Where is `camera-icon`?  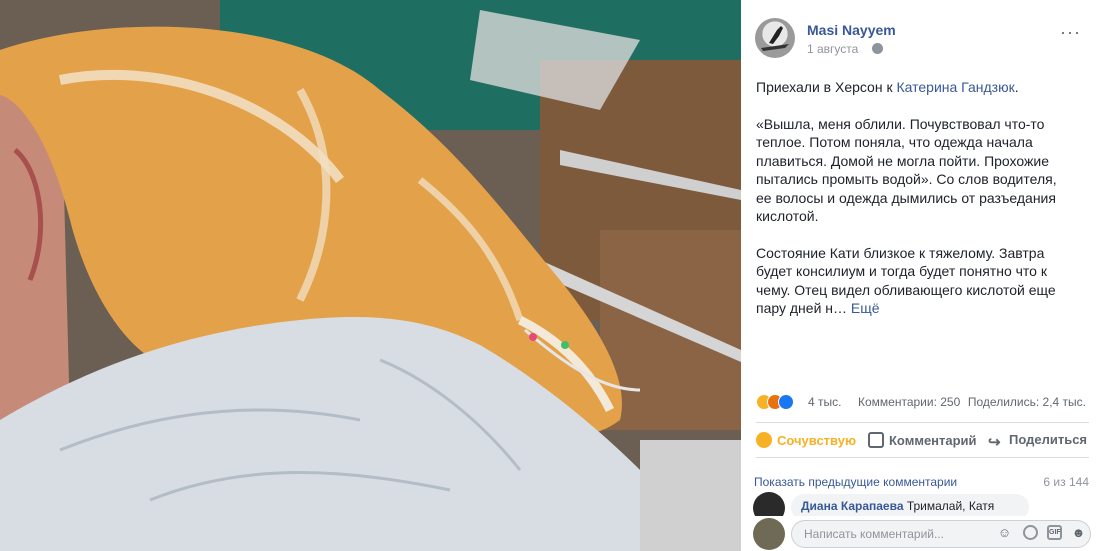 camera-icon is located at coordinates (1030, 532).